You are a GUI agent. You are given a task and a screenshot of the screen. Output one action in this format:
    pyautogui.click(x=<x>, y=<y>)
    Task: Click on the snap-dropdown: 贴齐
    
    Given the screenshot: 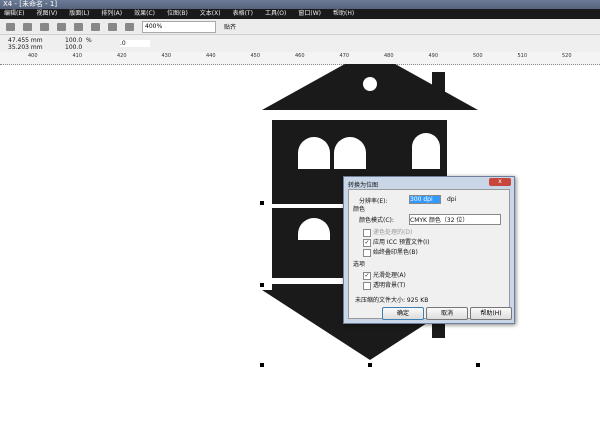 What is the action you would take?
    pyautogui.click(x=230, y=26)
    